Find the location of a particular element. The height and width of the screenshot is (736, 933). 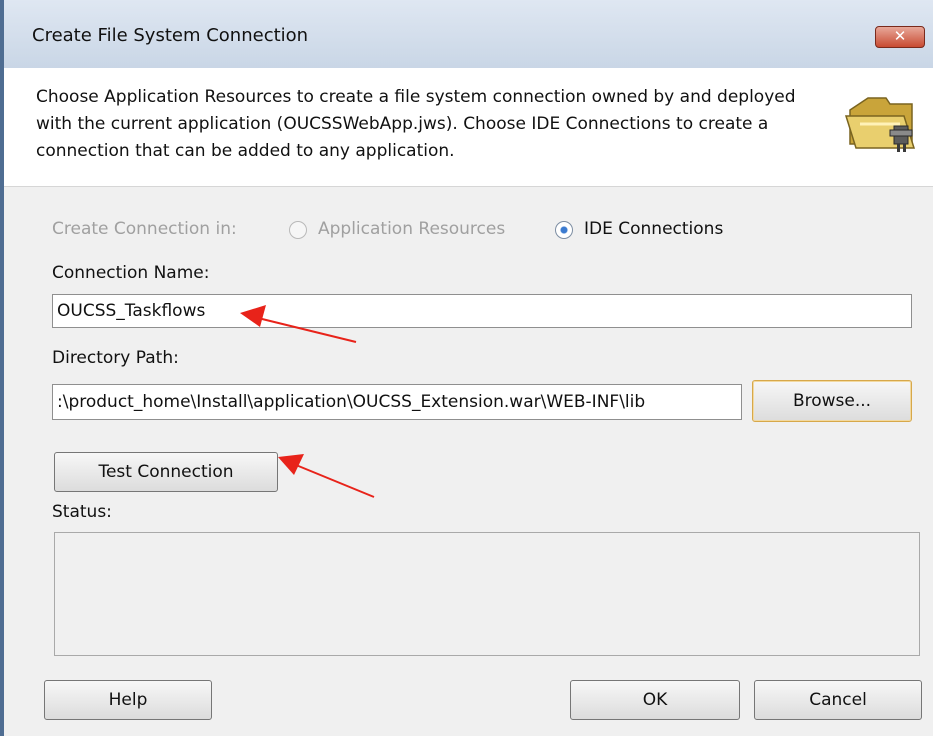

ide-connections-label: IDE Connections is located at coordinates (653, 229).